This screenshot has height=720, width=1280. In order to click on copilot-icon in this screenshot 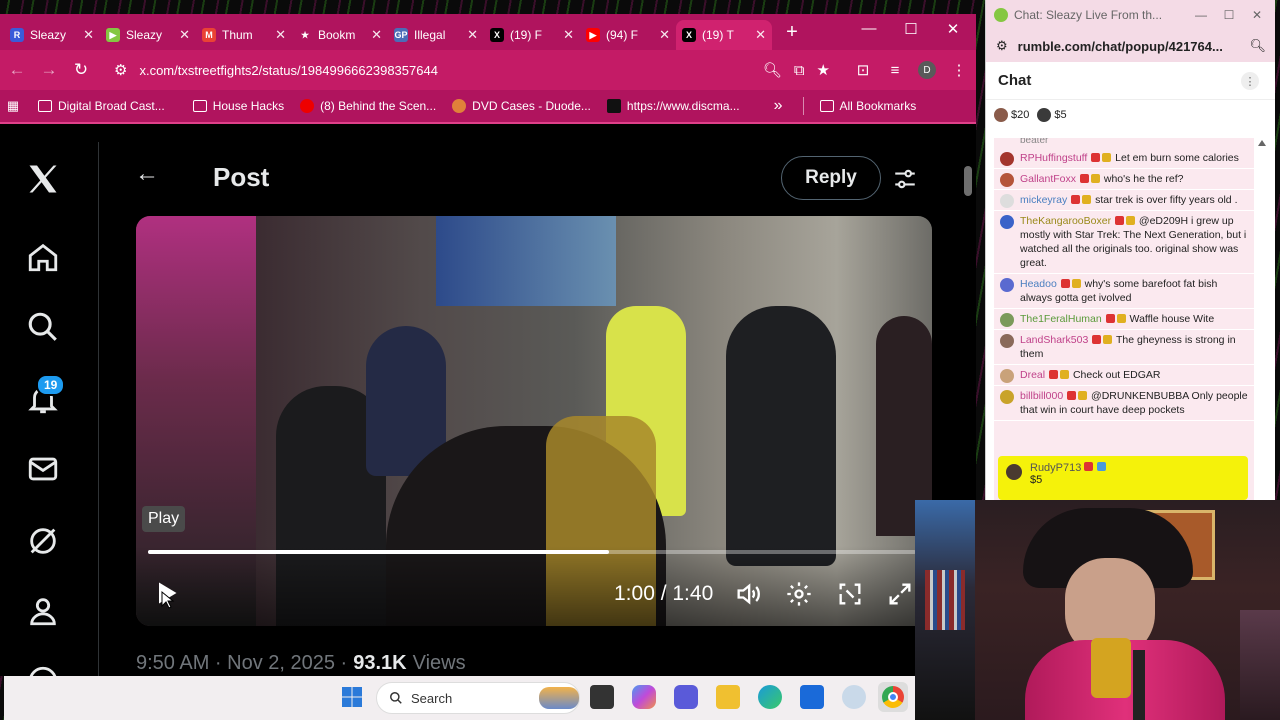, I will do `click(644, 697)`.